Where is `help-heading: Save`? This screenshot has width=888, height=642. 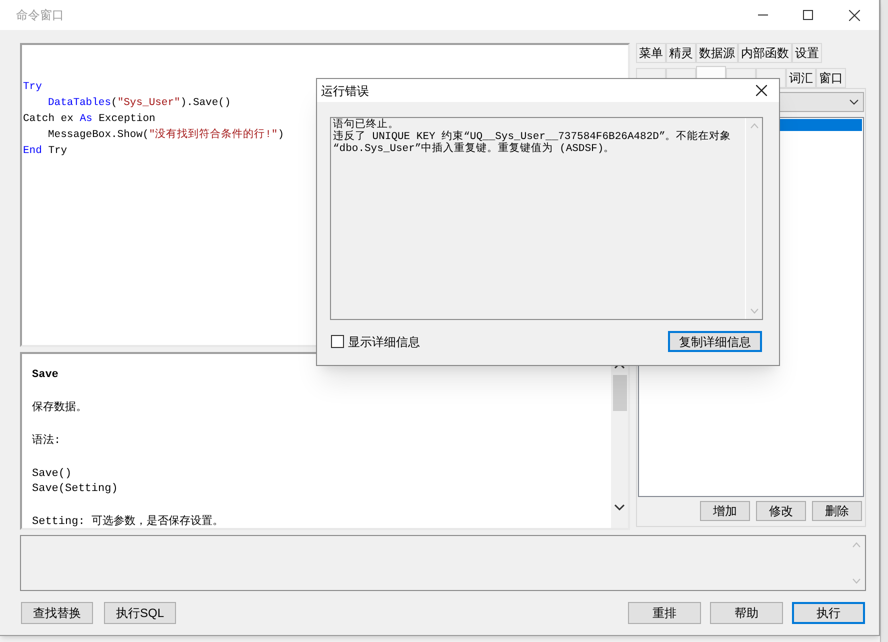
help-heading: Save is located at coordinates (46, 375).